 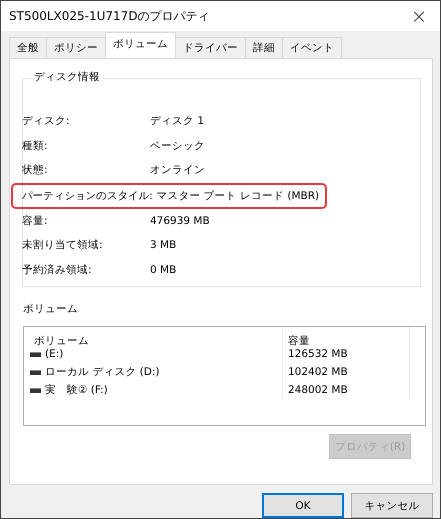 What do you see at coordinates (180, 220) in the screenshot?
I see `info-value: 476939 MB` at bounding box center [180, 220].